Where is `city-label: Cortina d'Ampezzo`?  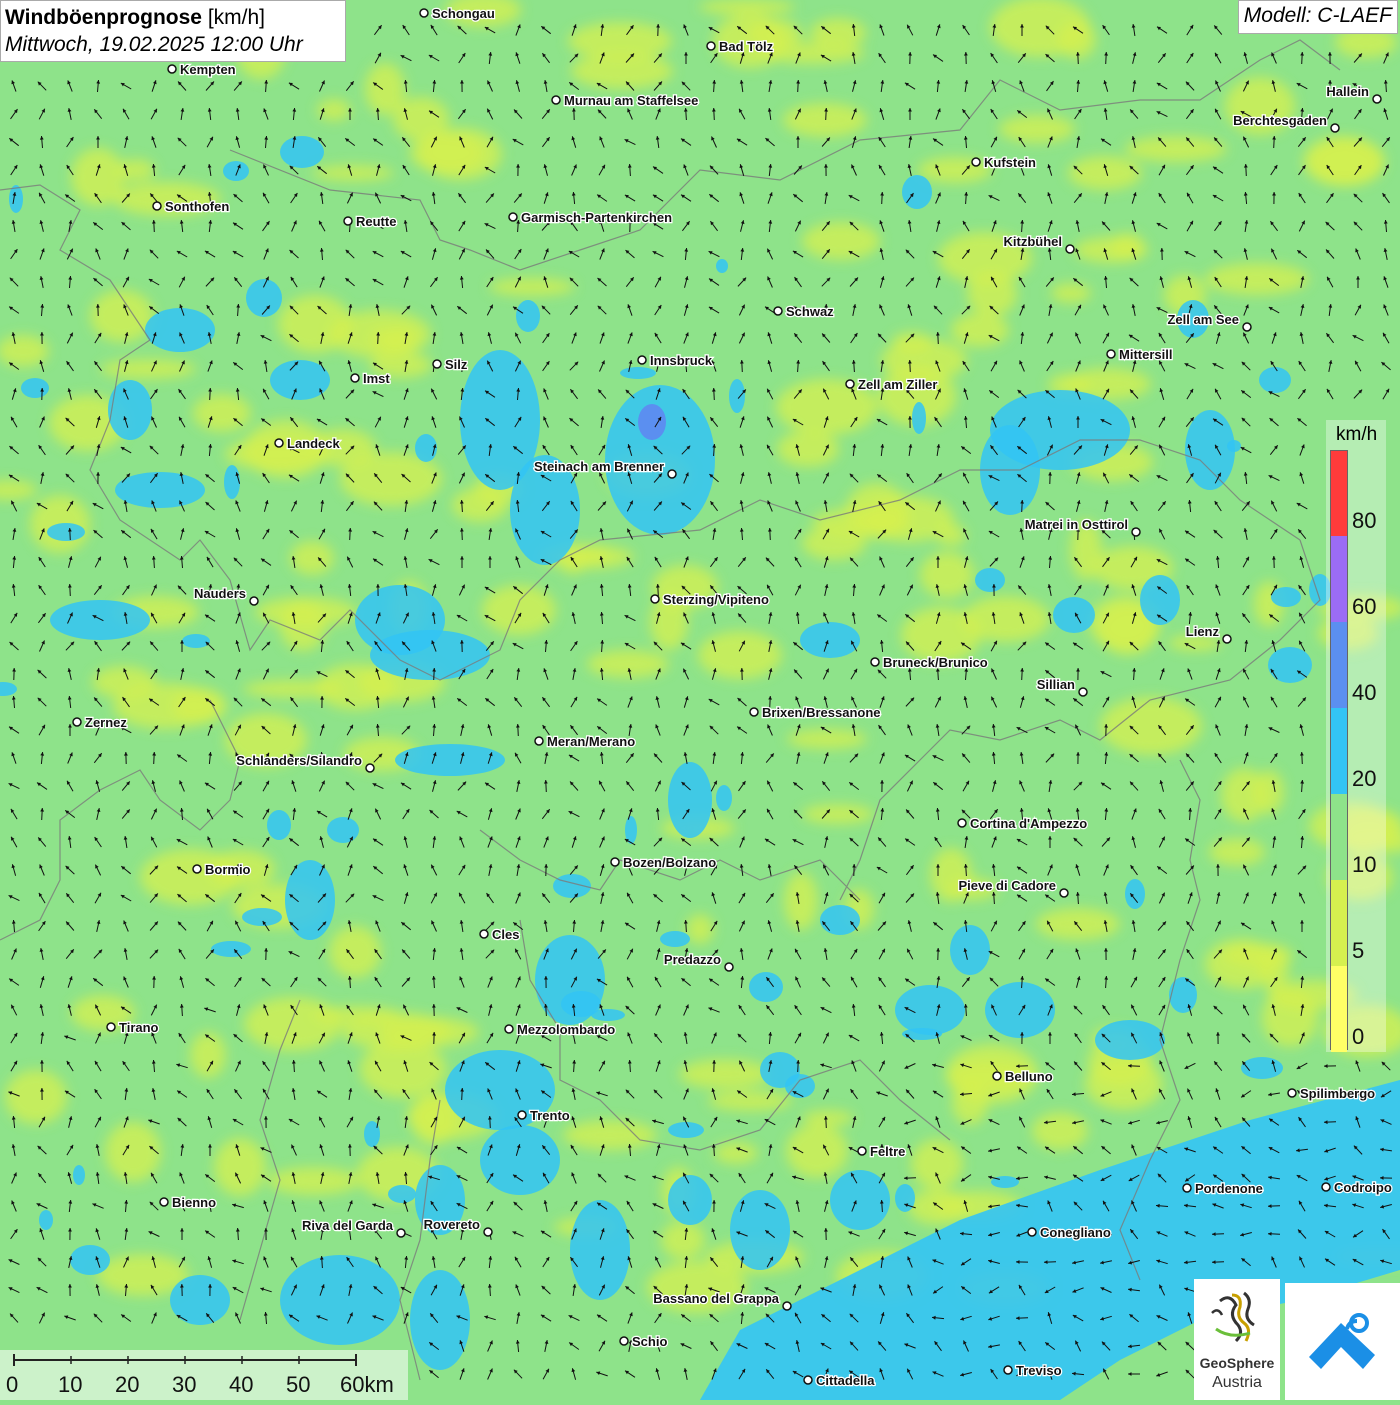
city-label: Cortina d'Ampezzo is located at coordinates (1028, 823).